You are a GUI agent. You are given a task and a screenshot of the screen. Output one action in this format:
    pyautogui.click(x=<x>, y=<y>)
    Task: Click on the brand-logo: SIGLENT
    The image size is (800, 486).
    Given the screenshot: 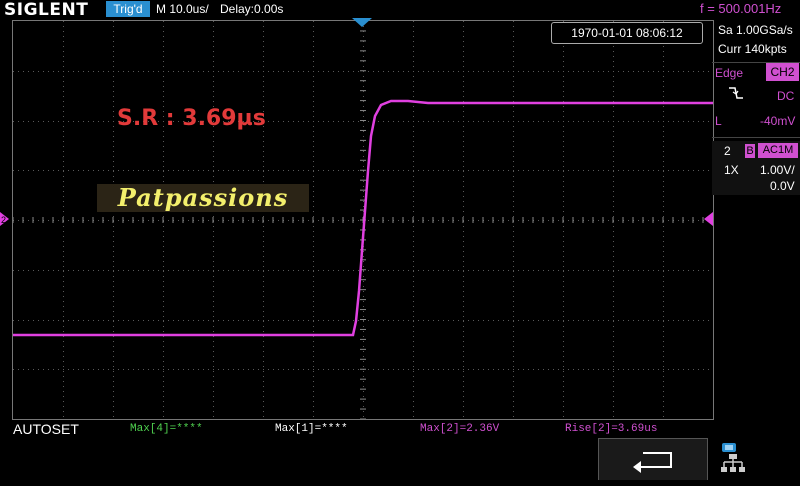 What is the action you would take?
    pyautogui.click(x=46, y=10)
    